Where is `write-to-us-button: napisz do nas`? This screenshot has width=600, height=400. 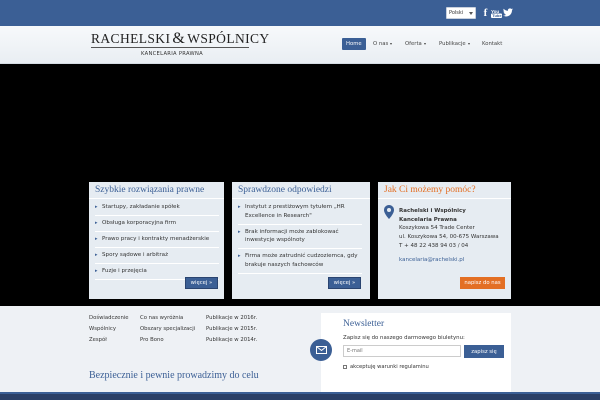 write-to-us-button: napisz do nas is located at coordinates (482, 283).